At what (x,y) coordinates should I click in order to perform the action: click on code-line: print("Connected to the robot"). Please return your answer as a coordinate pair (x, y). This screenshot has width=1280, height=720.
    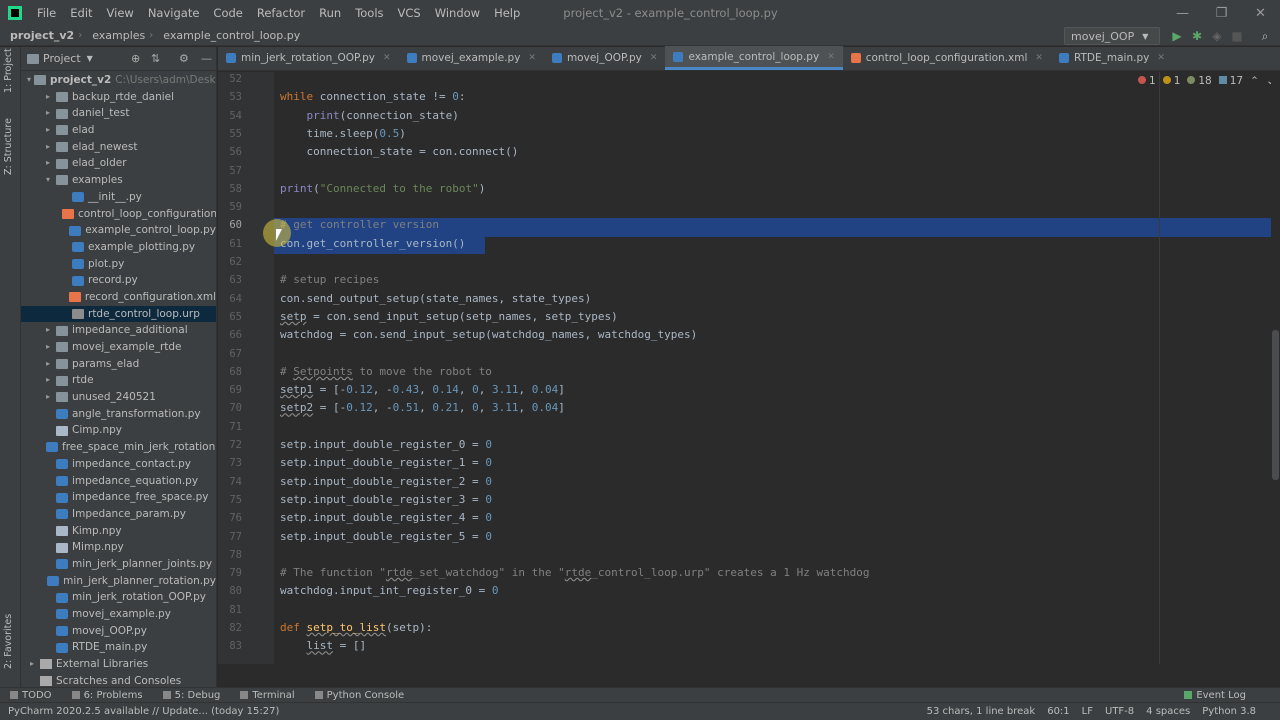
    Looking at the image, I should click on (382, 189).